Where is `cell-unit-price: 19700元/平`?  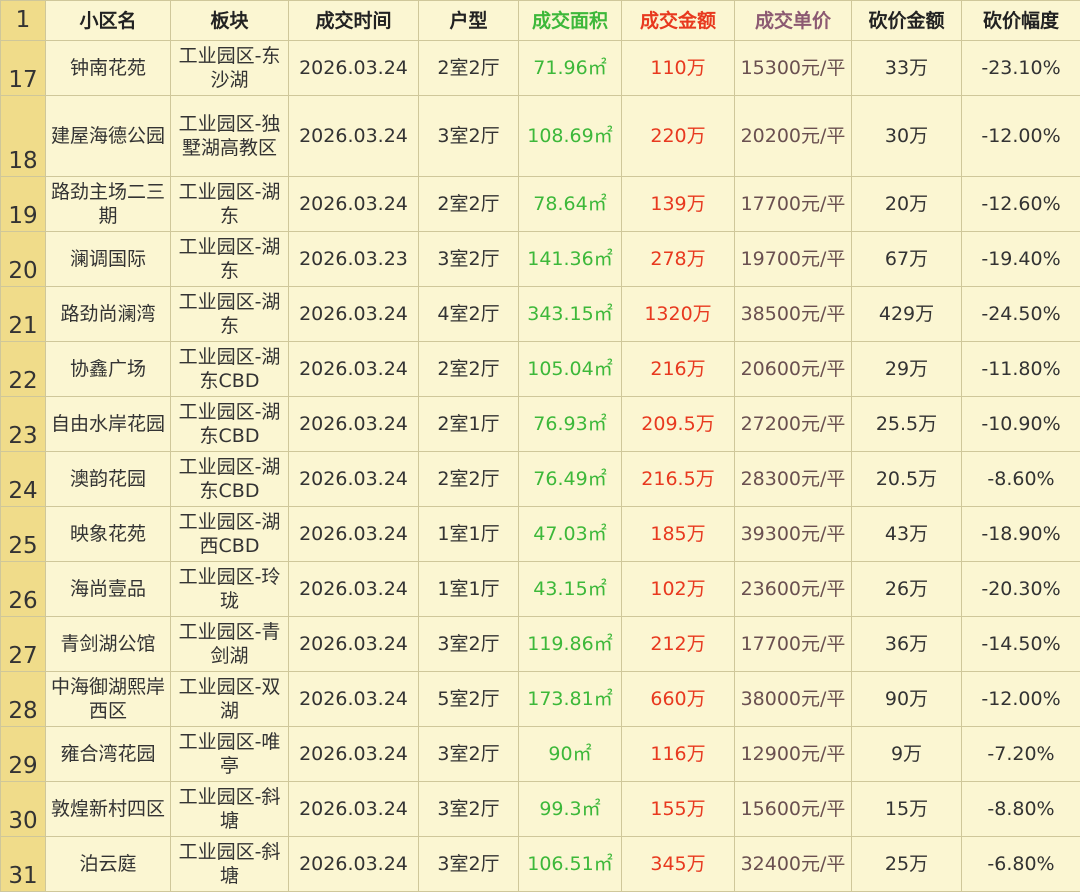 cell-unit-price: 19700元/平 is located at coordinates (793, 259).